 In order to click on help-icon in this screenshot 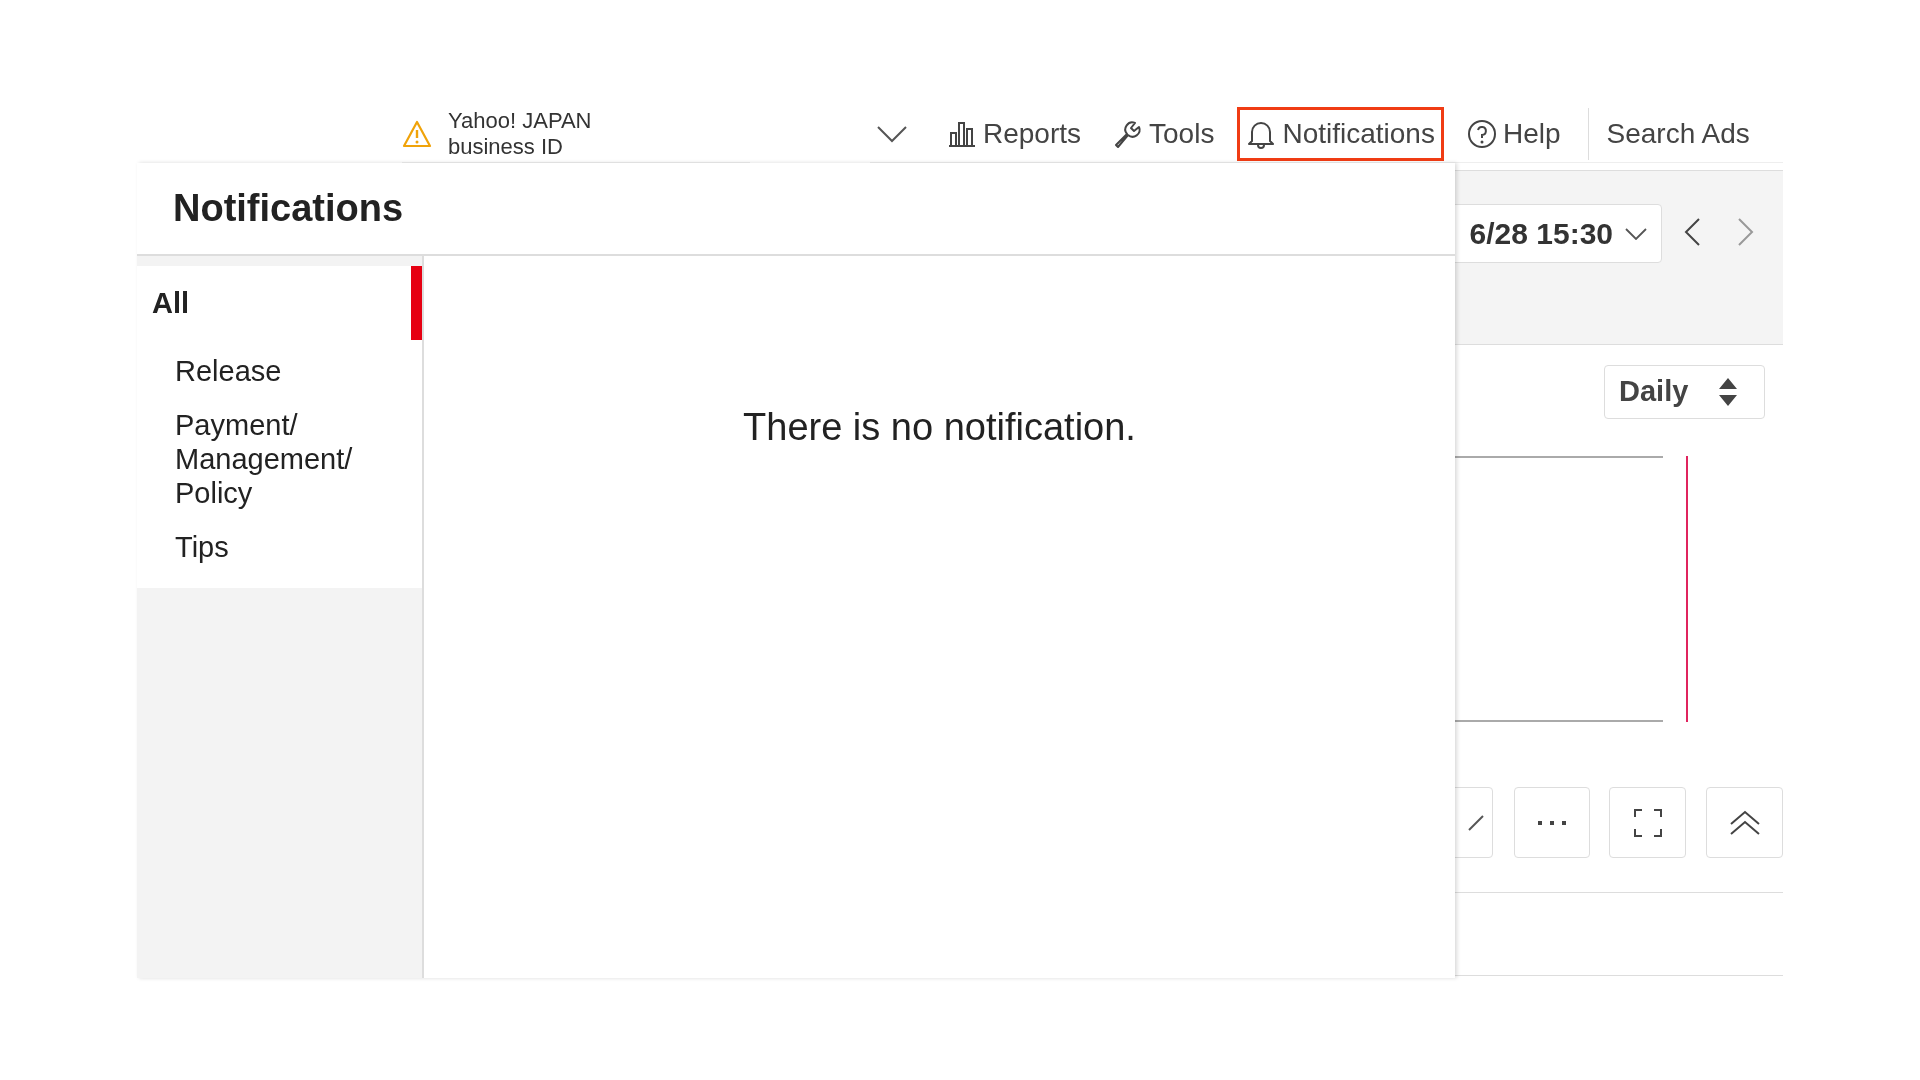, I will do `click(1481, 133)`.